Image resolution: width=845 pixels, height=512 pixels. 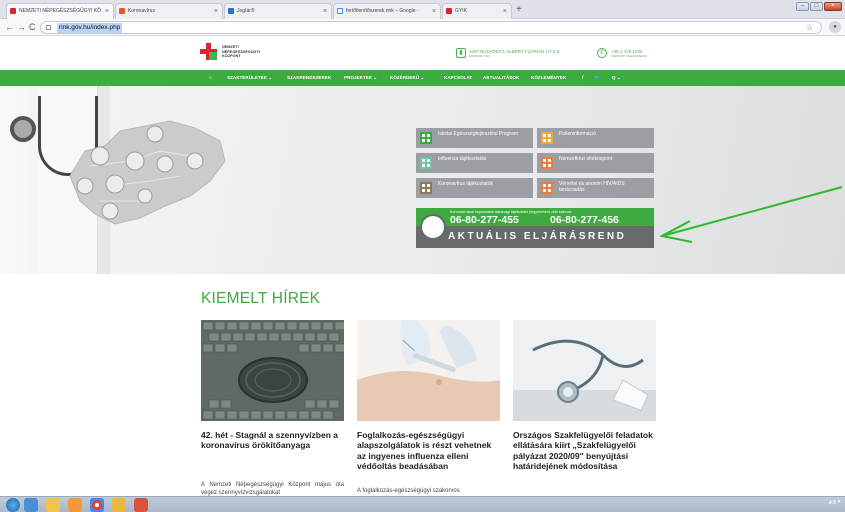 I want to click on system-tray: ◢ ▥ ⚑, so click(x=834, y=502).